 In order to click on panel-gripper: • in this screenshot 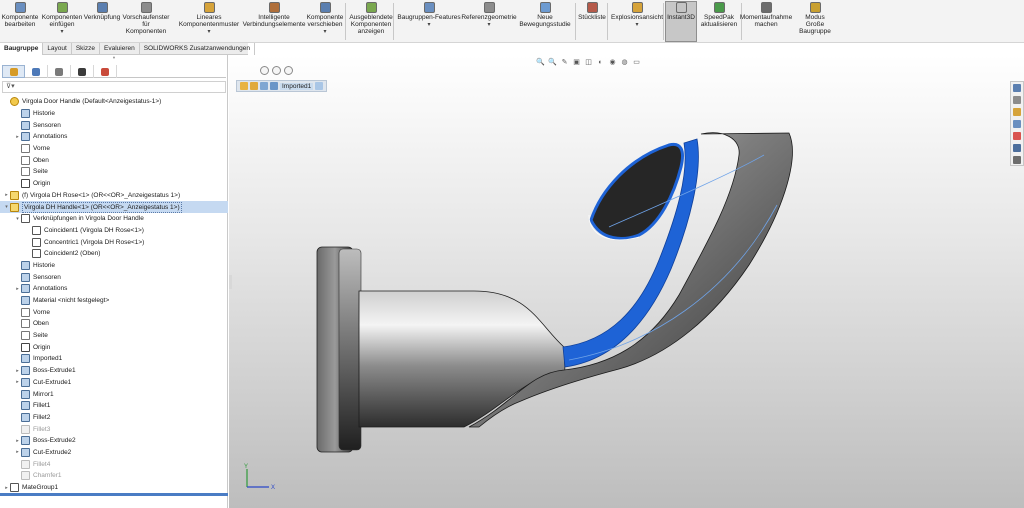, I will do `click(114, 59)`.